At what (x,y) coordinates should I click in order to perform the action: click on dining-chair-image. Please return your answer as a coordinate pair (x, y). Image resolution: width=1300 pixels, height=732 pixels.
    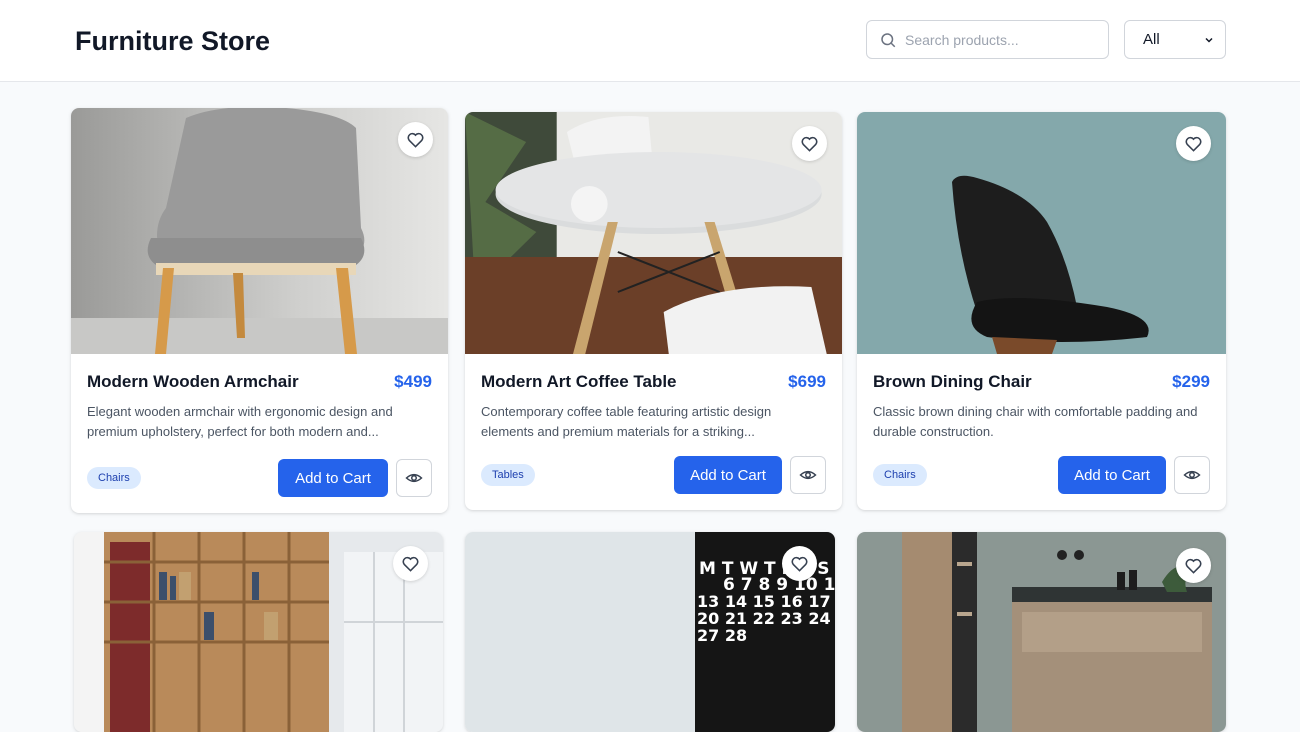
    Looking at the image, I should click on (1041, 233).